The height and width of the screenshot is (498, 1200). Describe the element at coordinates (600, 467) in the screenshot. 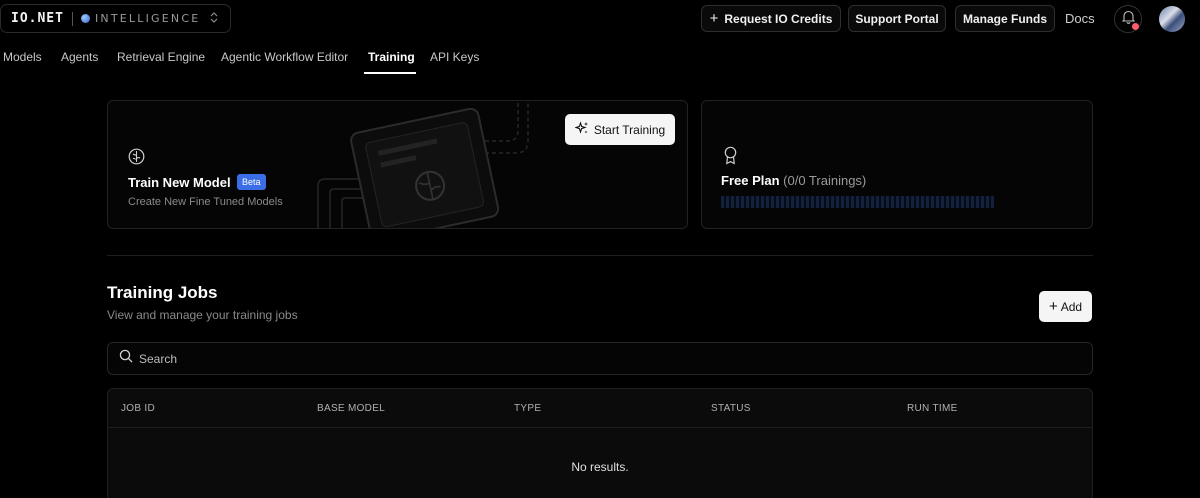

I see `empty-state-message: No results.` at that location.